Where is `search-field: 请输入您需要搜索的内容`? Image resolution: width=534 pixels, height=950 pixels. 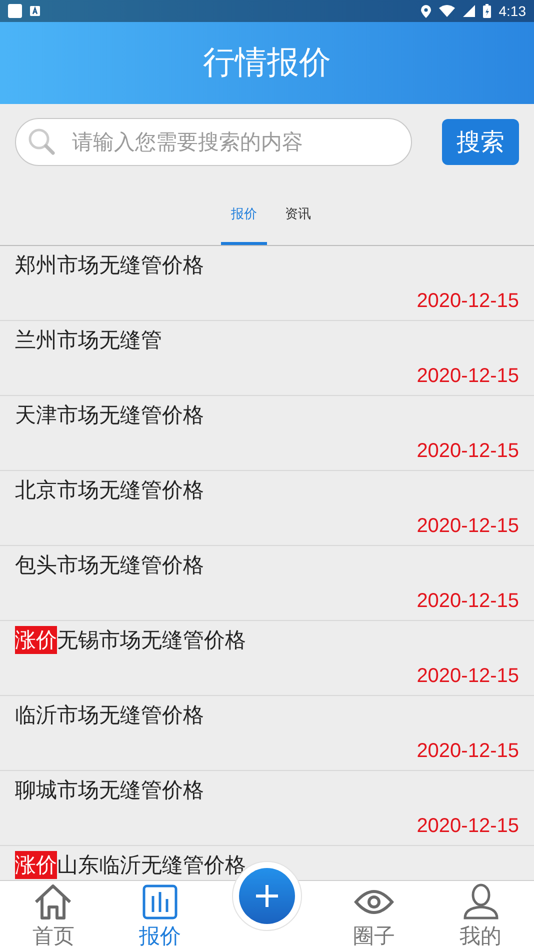 search-field: 请输入您需要搜索的内容 is located at coordinates (213, 142).